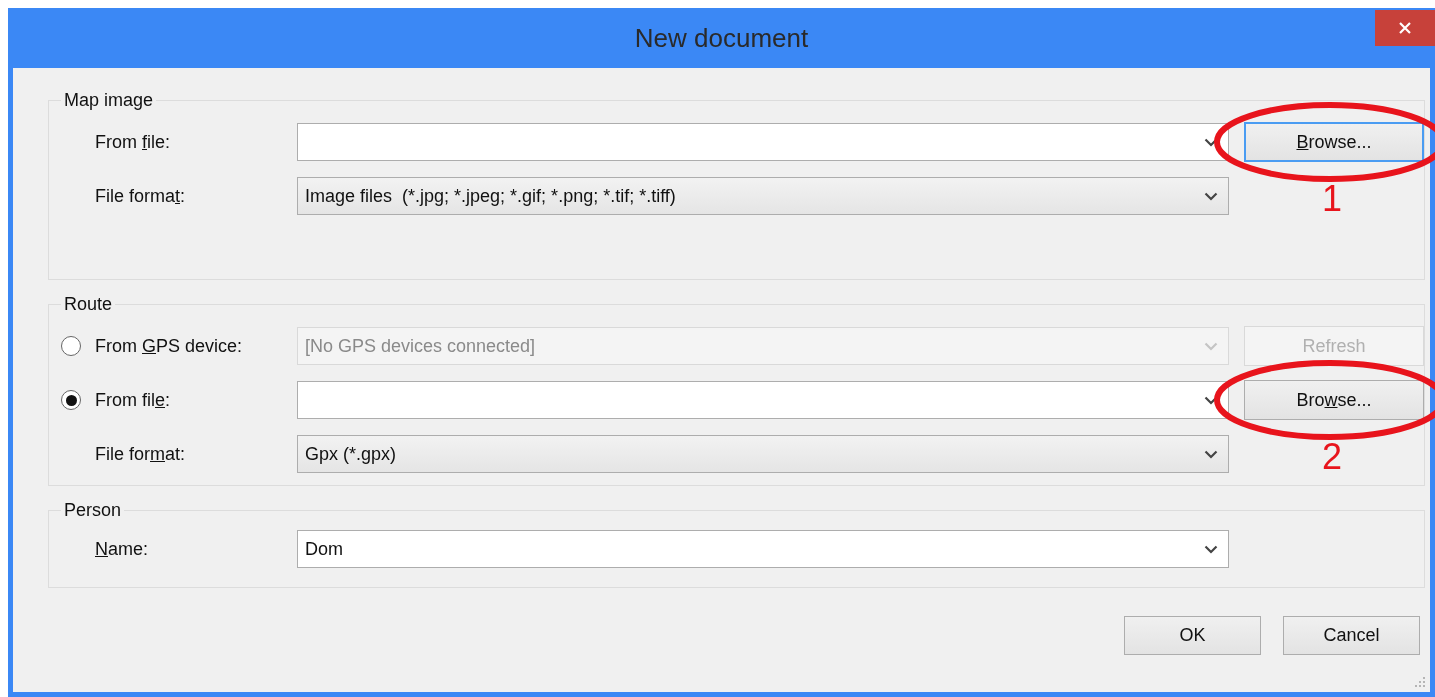 Image resolution: width=1435 pixels, height=697 pixels. I want to click on window-title: New document, so click(721, 38).